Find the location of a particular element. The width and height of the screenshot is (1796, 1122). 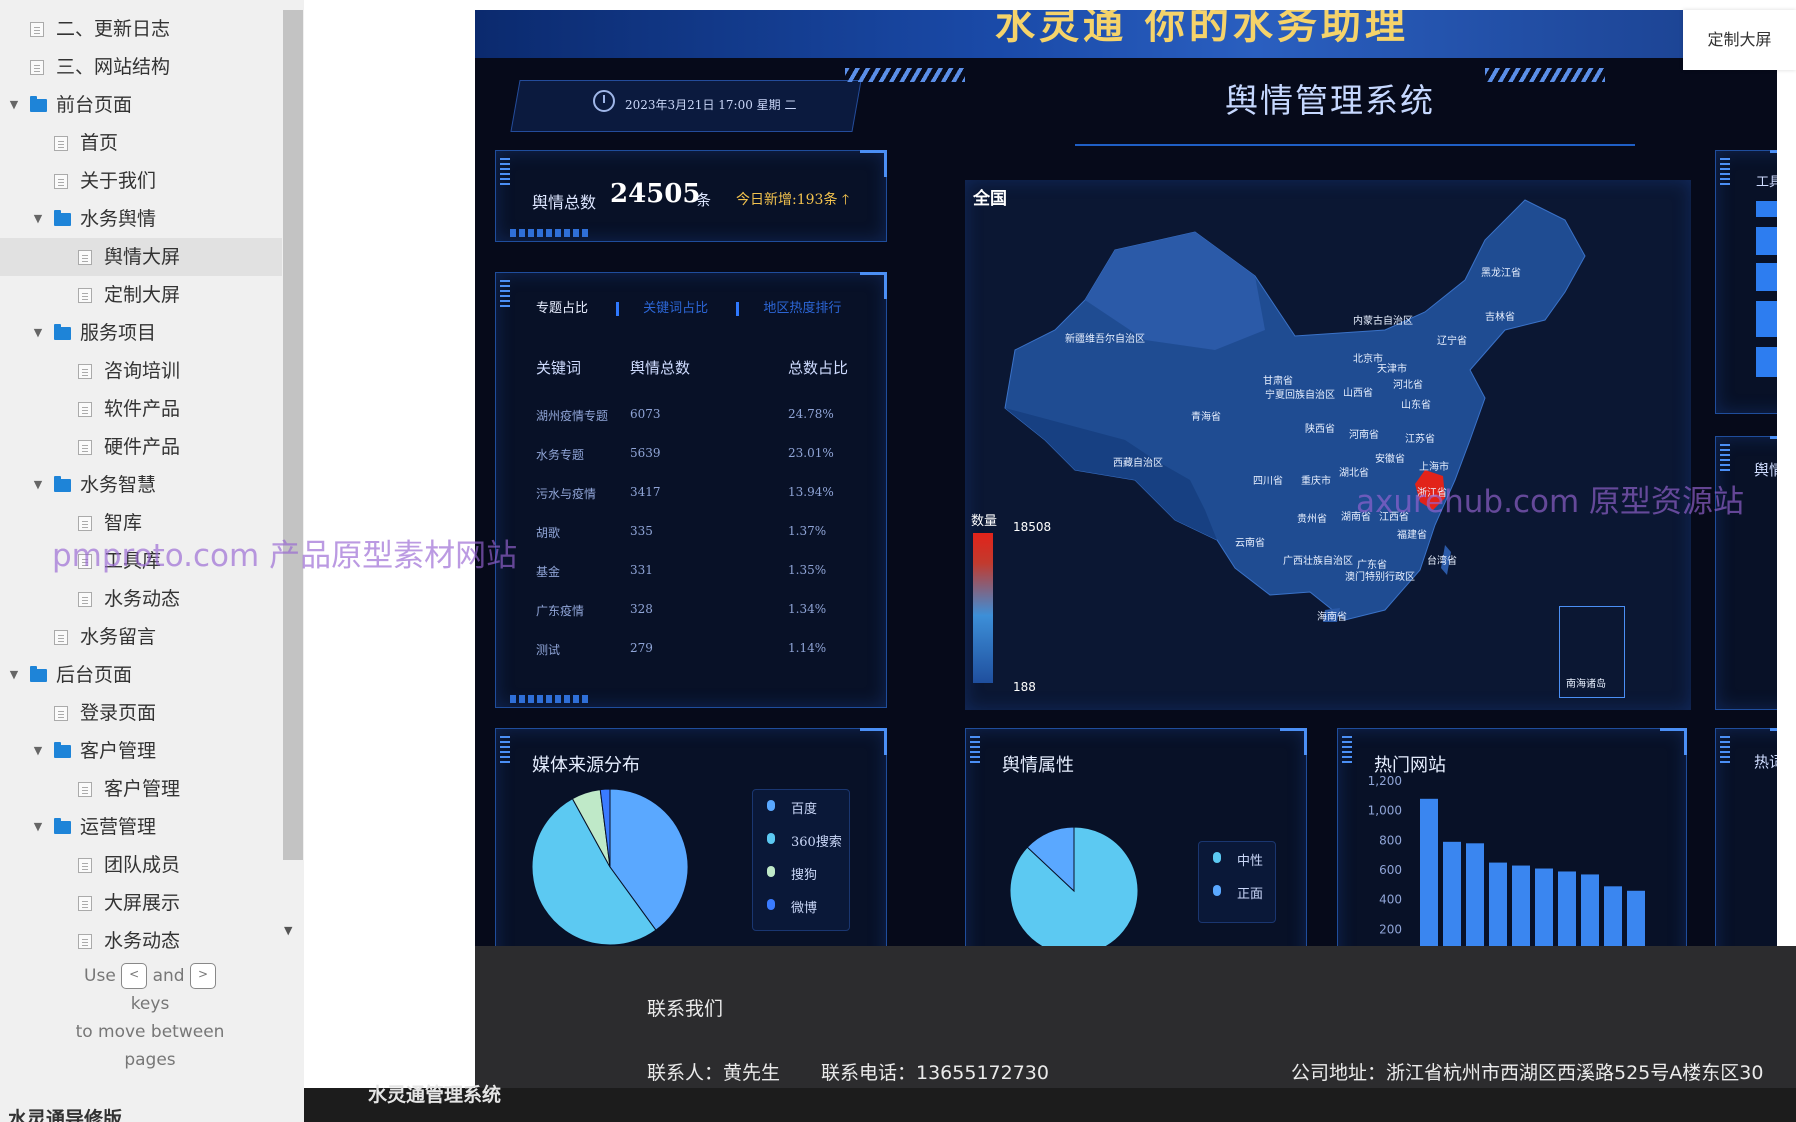

table-row: 水务专题 5639 23.01% is located at coordinates (706, 465).